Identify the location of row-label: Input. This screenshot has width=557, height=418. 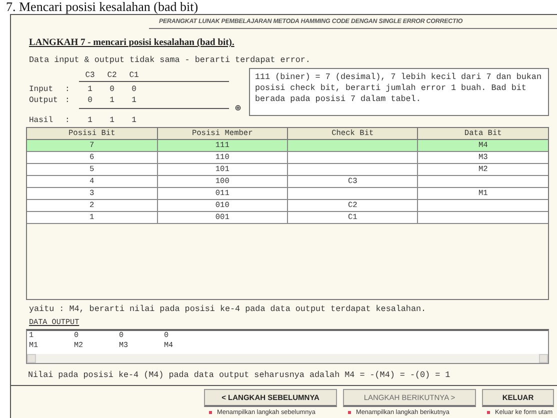
(41, 89).